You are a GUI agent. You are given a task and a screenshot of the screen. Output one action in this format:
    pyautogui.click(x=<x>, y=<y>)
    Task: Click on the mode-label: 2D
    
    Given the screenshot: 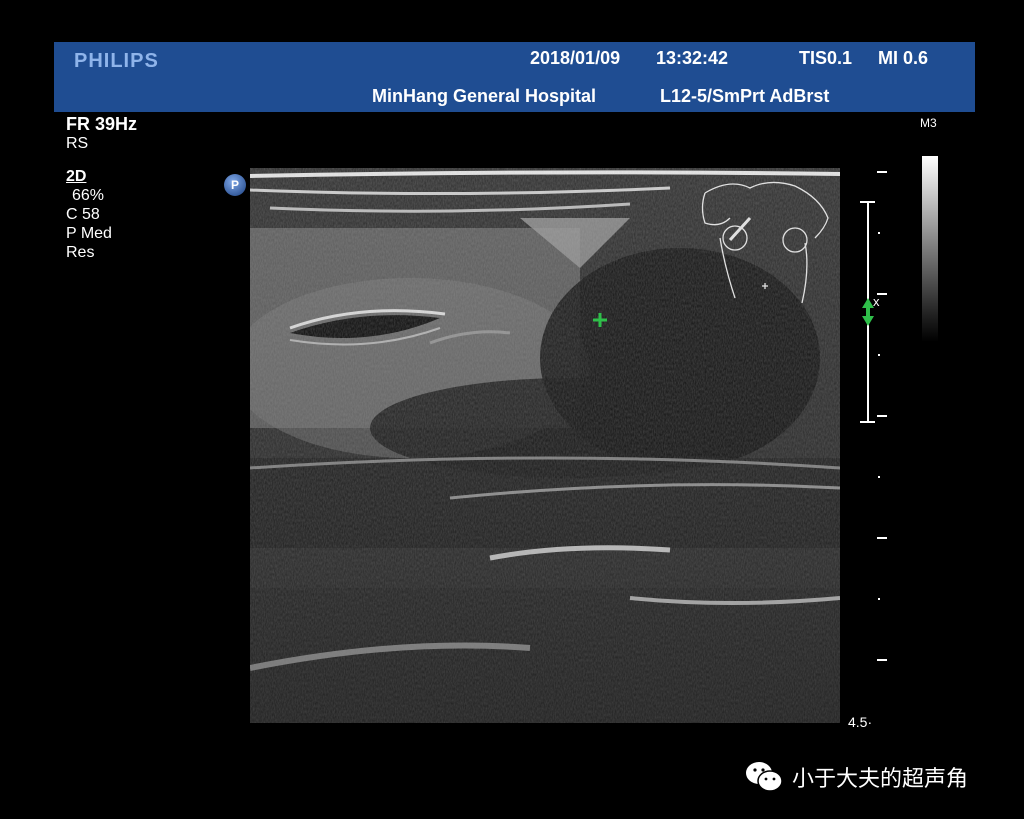 What is the action you would take?
    pyautogui.click(x=76, y=176)
    